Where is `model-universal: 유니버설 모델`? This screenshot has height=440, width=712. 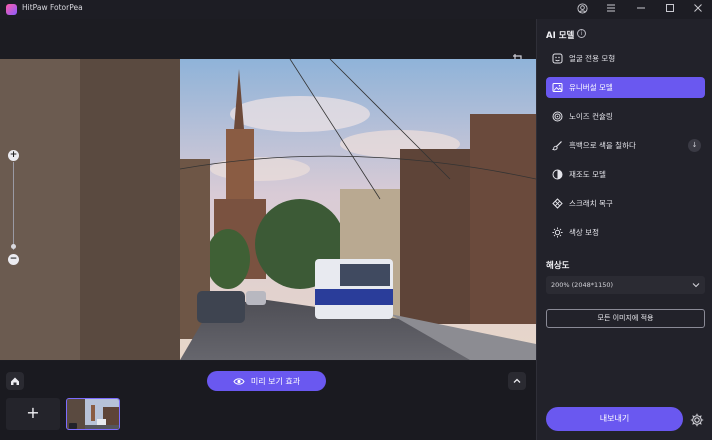 model-universal: 유니버설 모델 is located at coordinates (625, 87).